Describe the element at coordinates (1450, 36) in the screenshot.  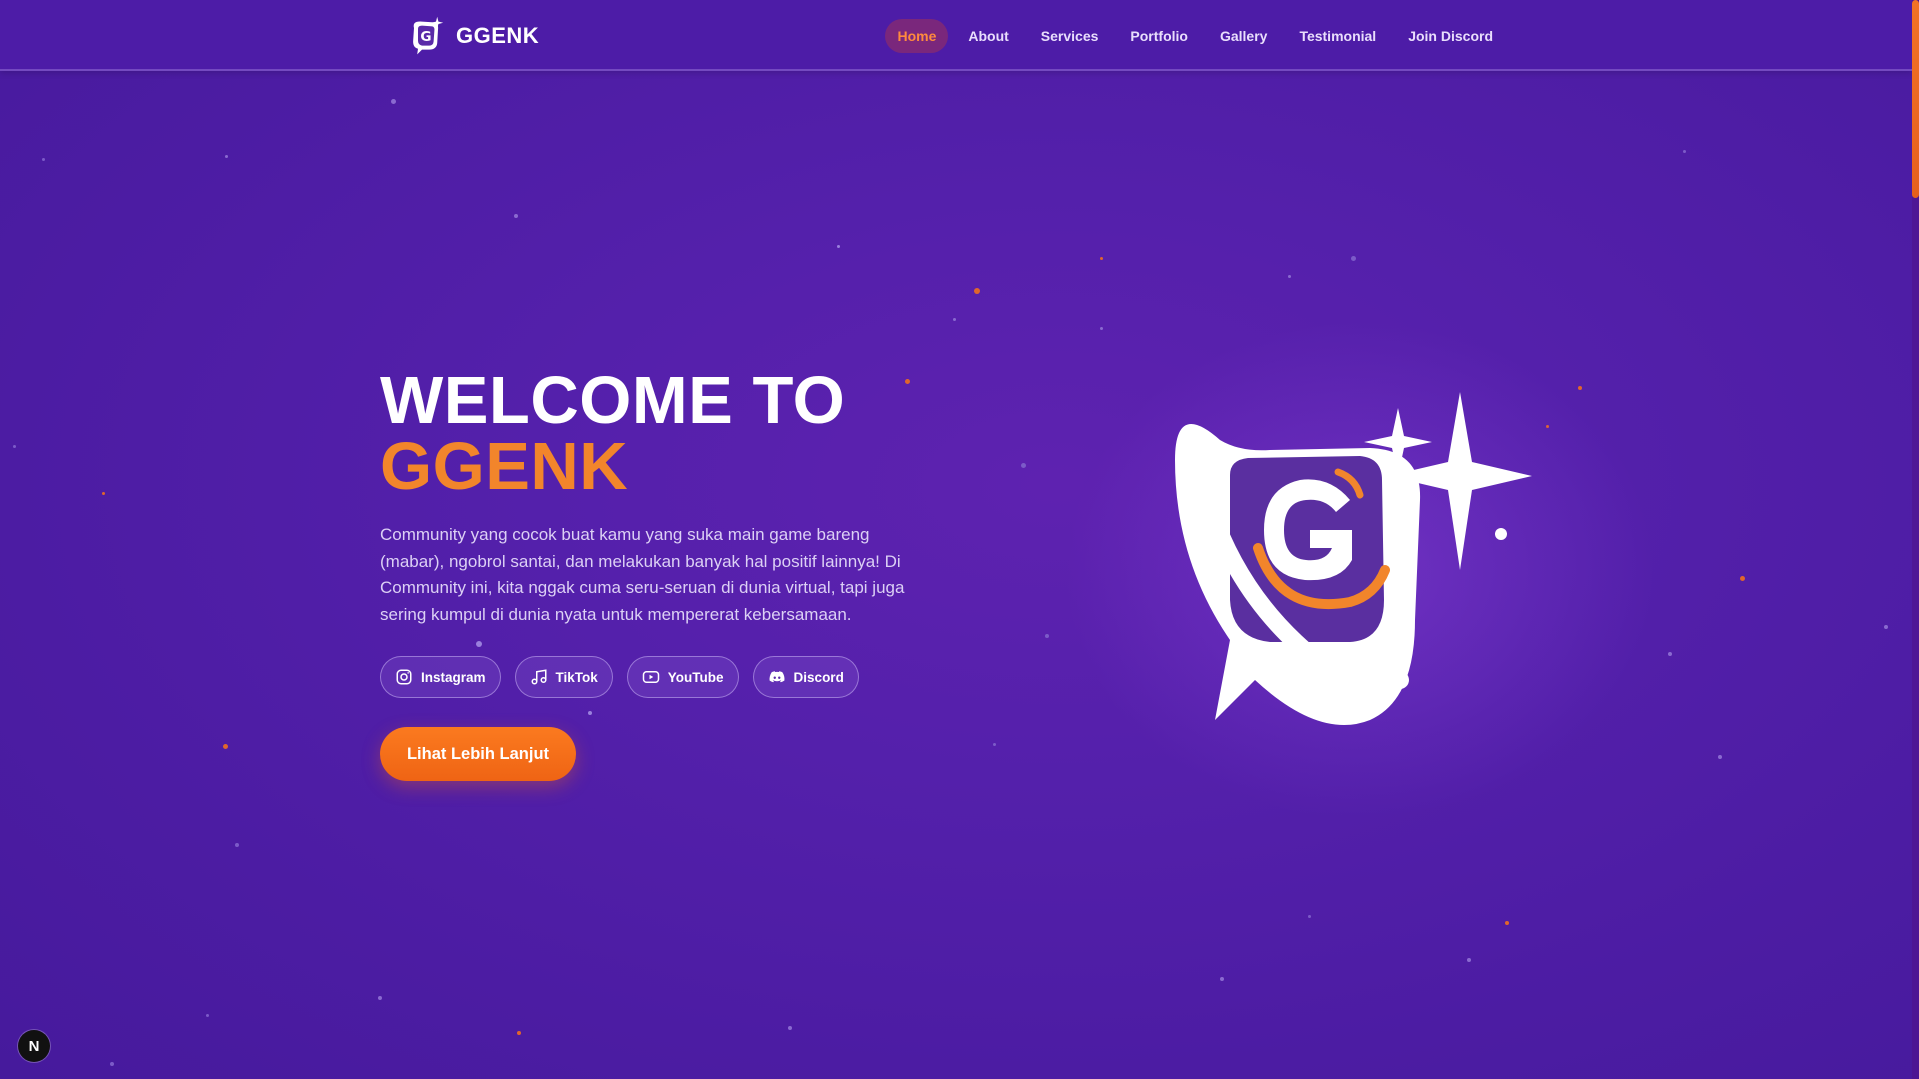
I see `nav-join-discord: Join Discord` at that location.